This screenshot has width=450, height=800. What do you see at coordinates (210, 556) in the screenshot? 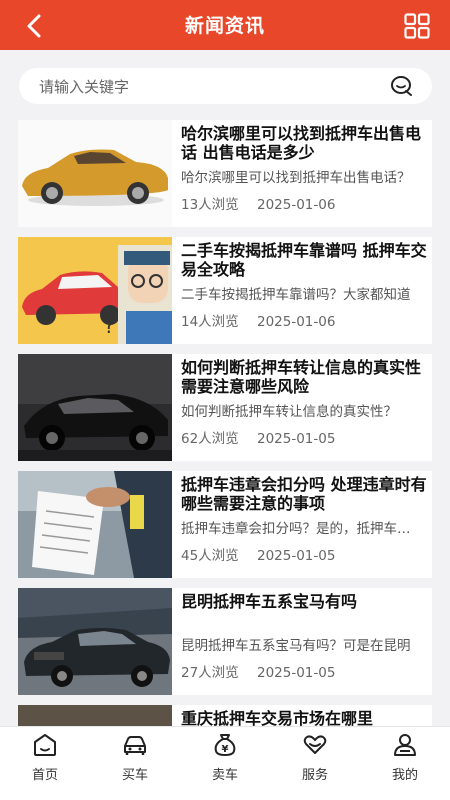
I see `view-count: 45人浏览` at bounding box center [210, 556].